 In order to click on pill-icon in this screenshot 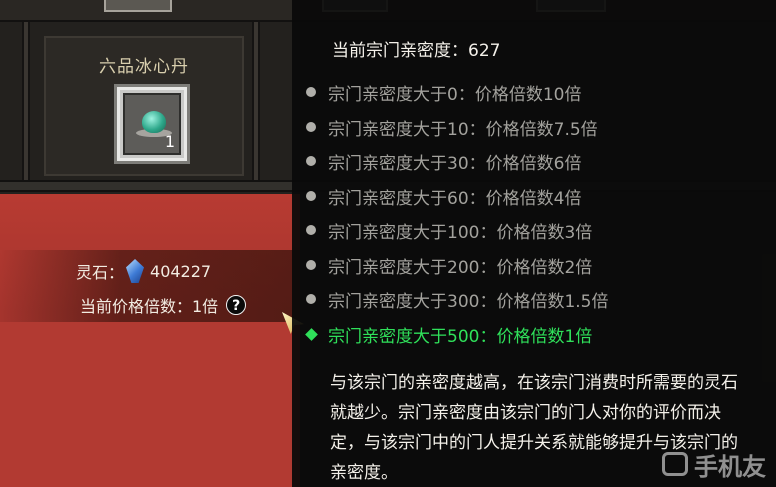, I will do `click(154, 122)`.